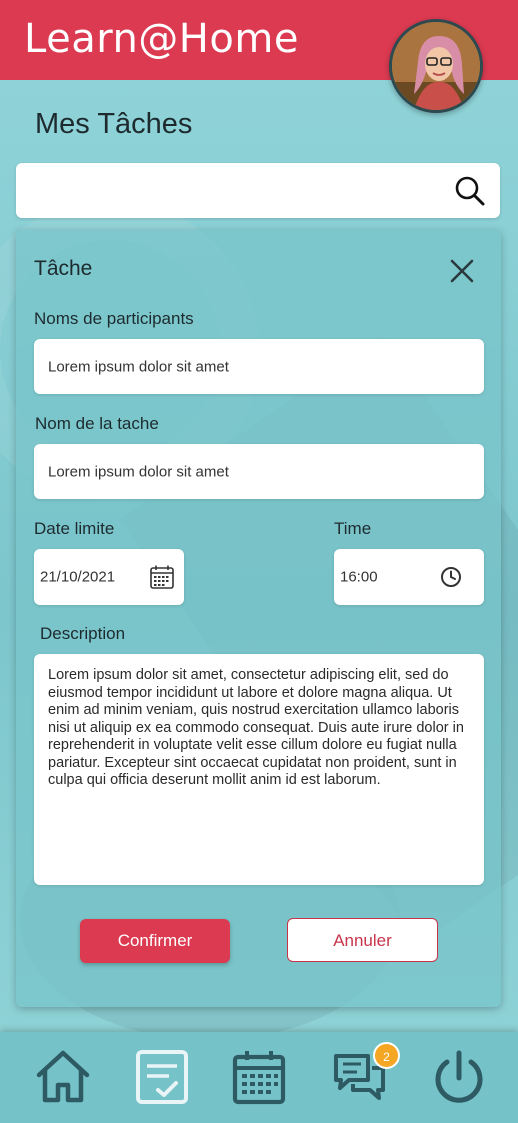  Describe the element at coordinates (436, 66) in the screenshot. I see `avatar` at that location.